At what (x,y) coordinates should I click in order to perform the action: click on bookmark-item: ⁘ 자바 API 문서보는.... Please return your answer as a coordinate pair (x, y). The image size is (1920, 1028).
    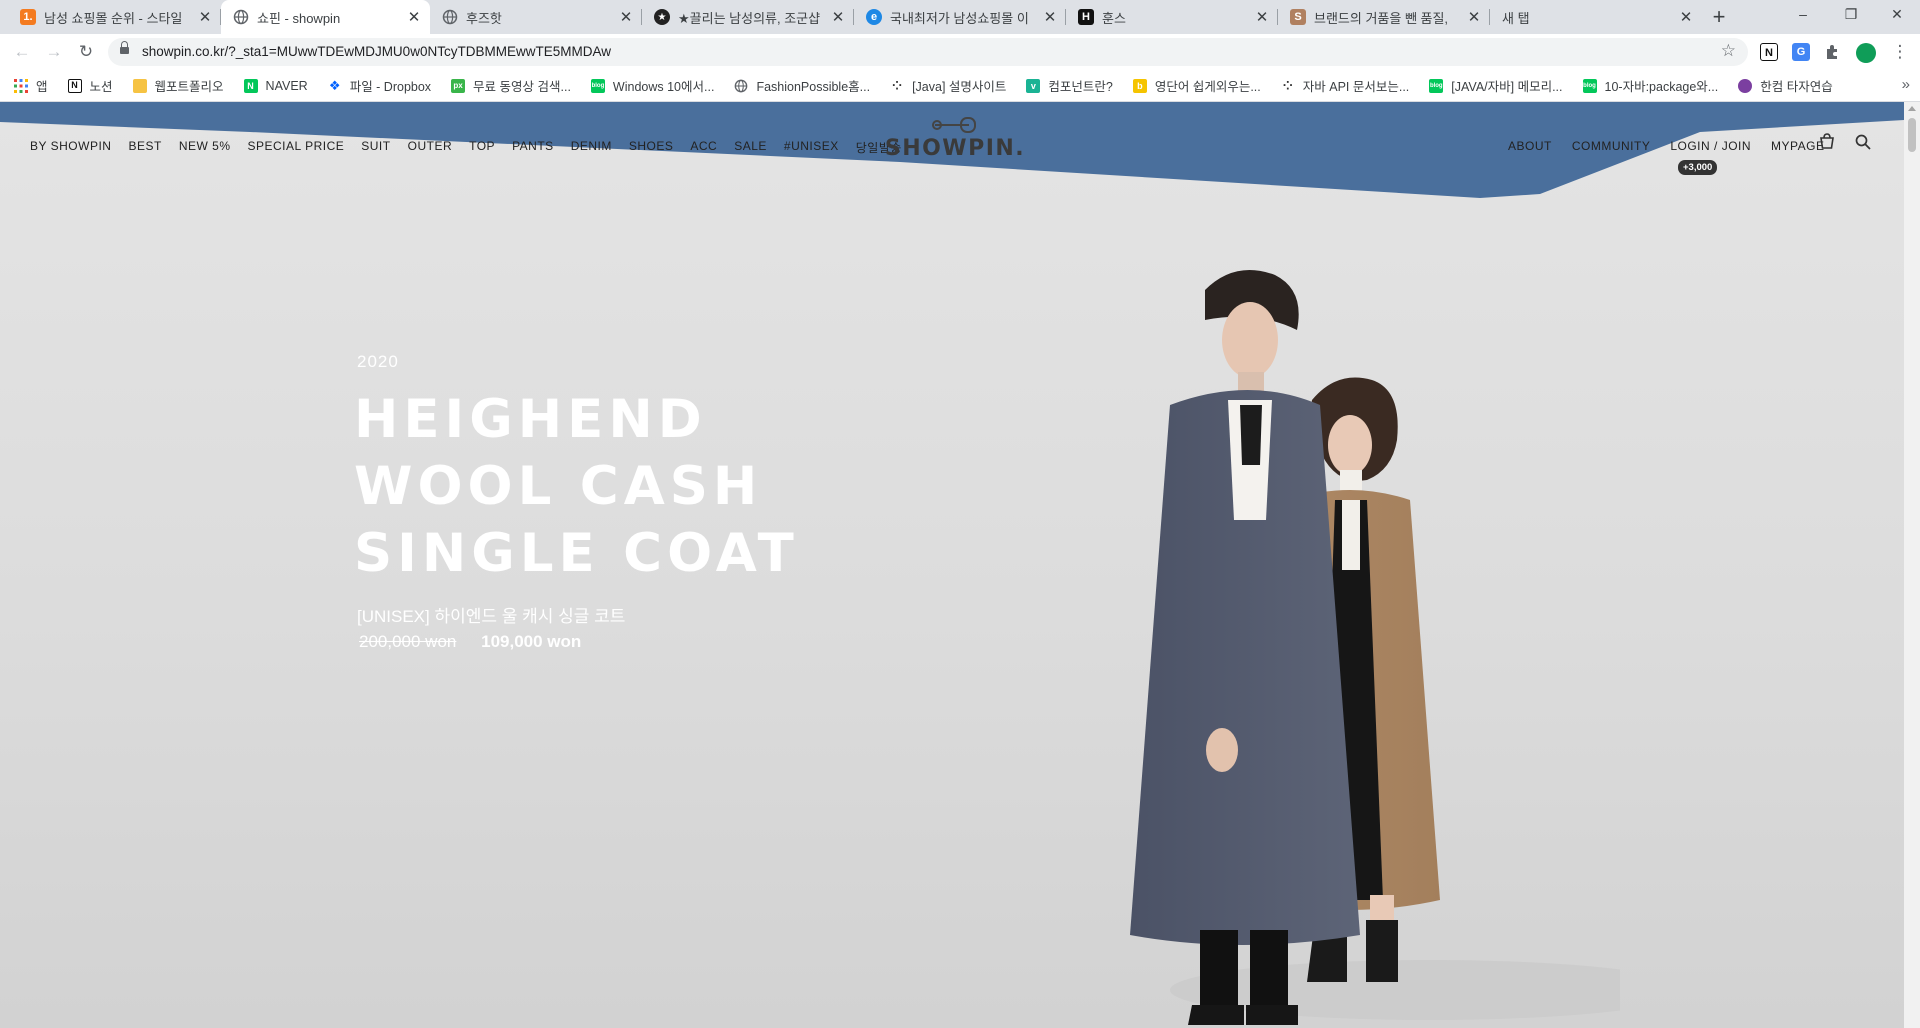
    Looking at the image, I should click on (1345, 85).